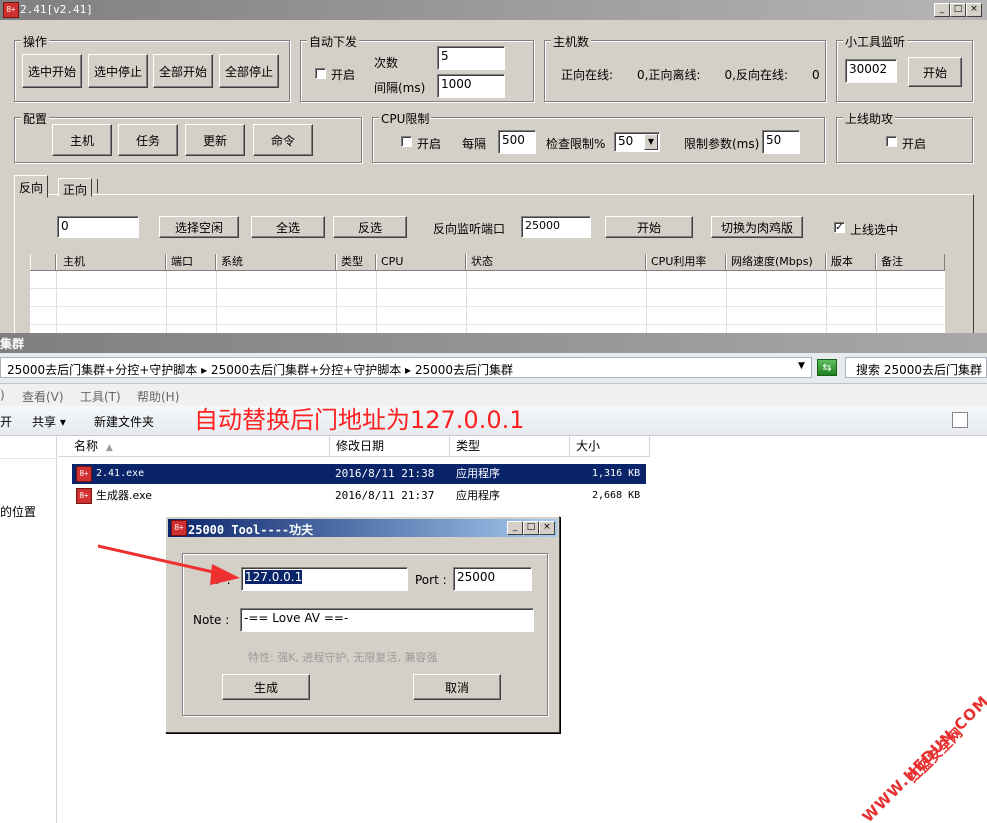 The image size is (987, 823). I want to click on watermark-cn: 红蓝安全网, so click(936, 756).